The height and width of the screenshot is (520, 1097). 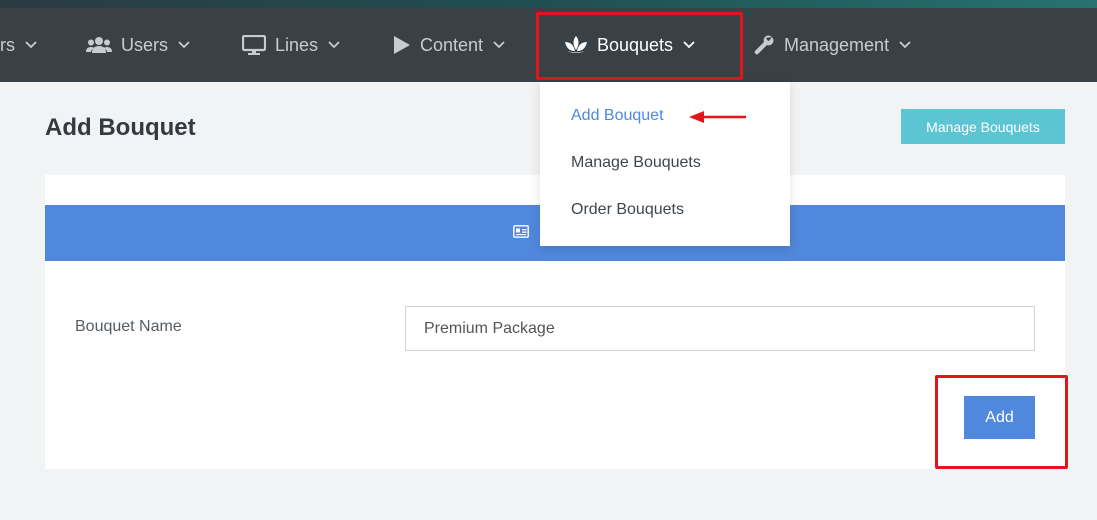 I want to click on nav-item-bouquets: Bouquets, so click(x=629, y=45).